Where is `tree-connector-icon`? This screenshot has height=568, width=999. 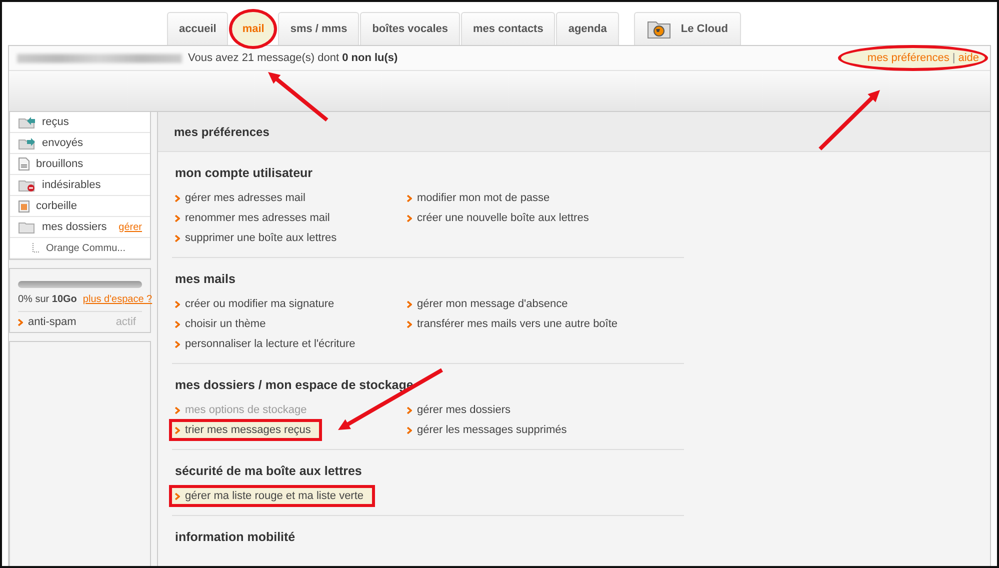 tree-connector-icon is located at coordinates (36, 248).